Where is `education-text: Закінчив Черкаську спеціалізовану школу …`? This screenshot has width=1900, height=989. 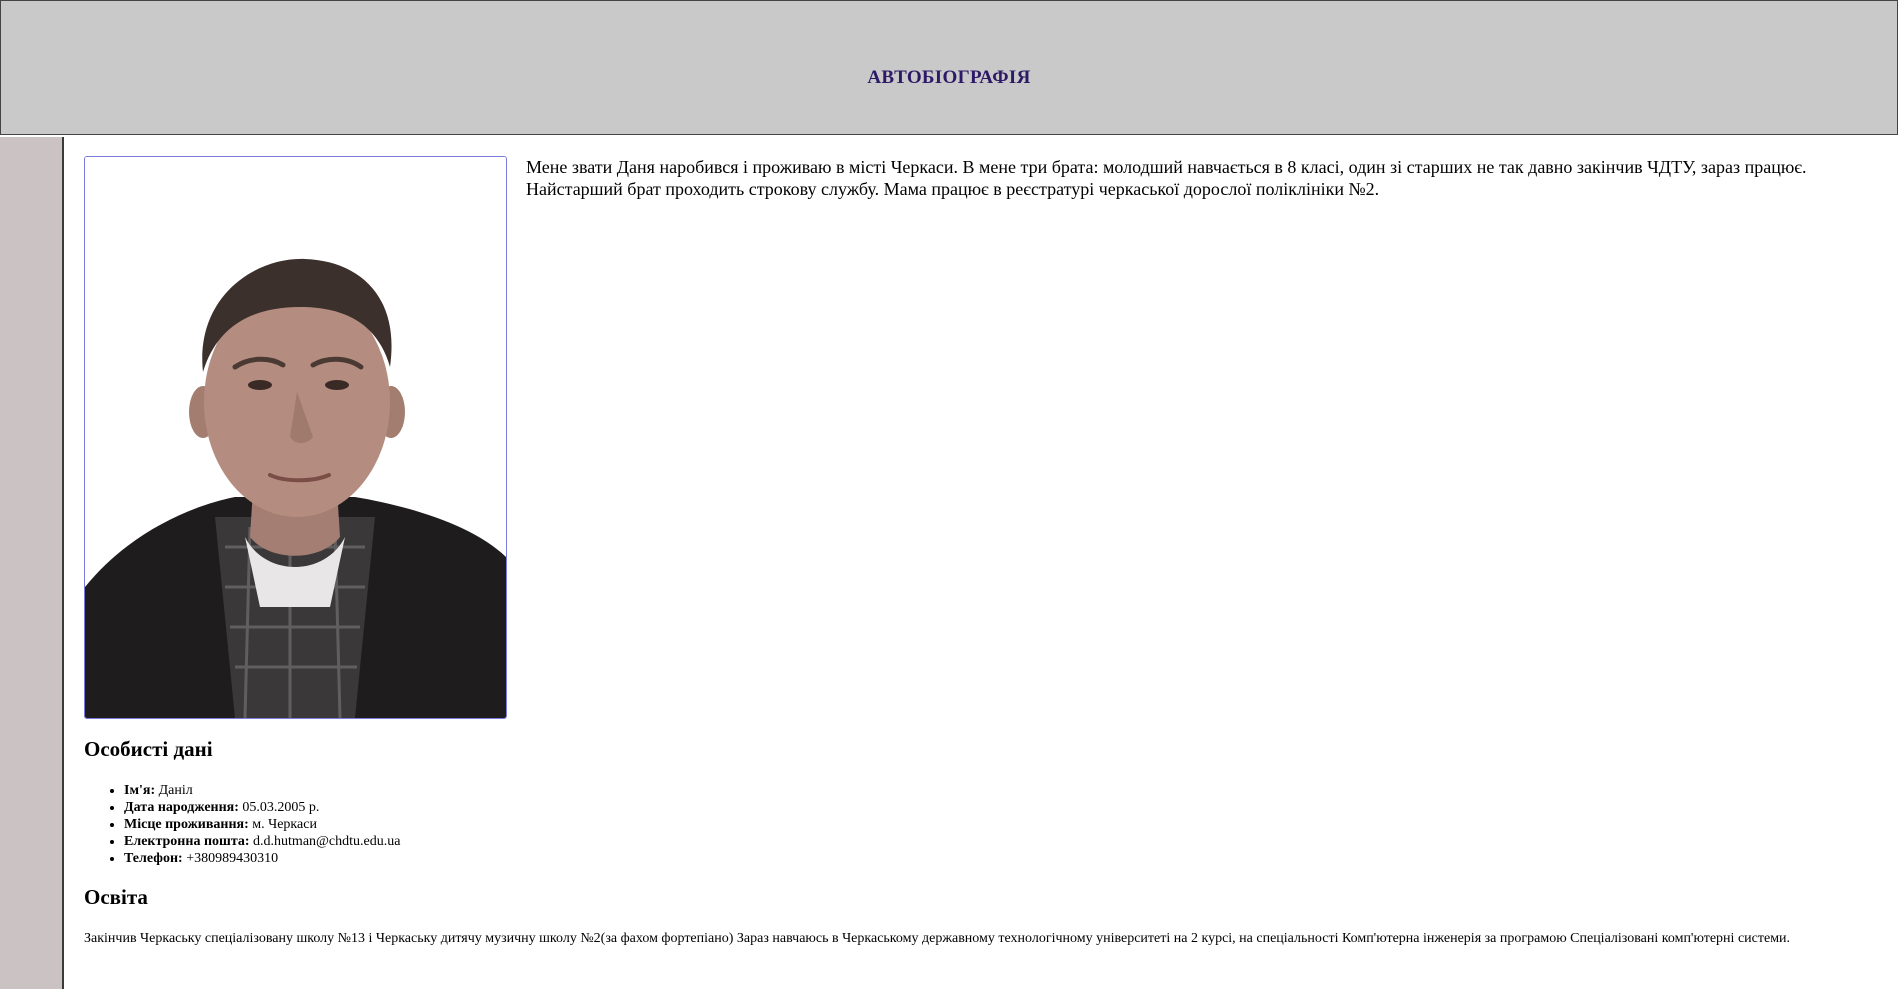 education-text: Закінчив Черкаську спеціалізовану школу … is located at coordinates (937, 938).